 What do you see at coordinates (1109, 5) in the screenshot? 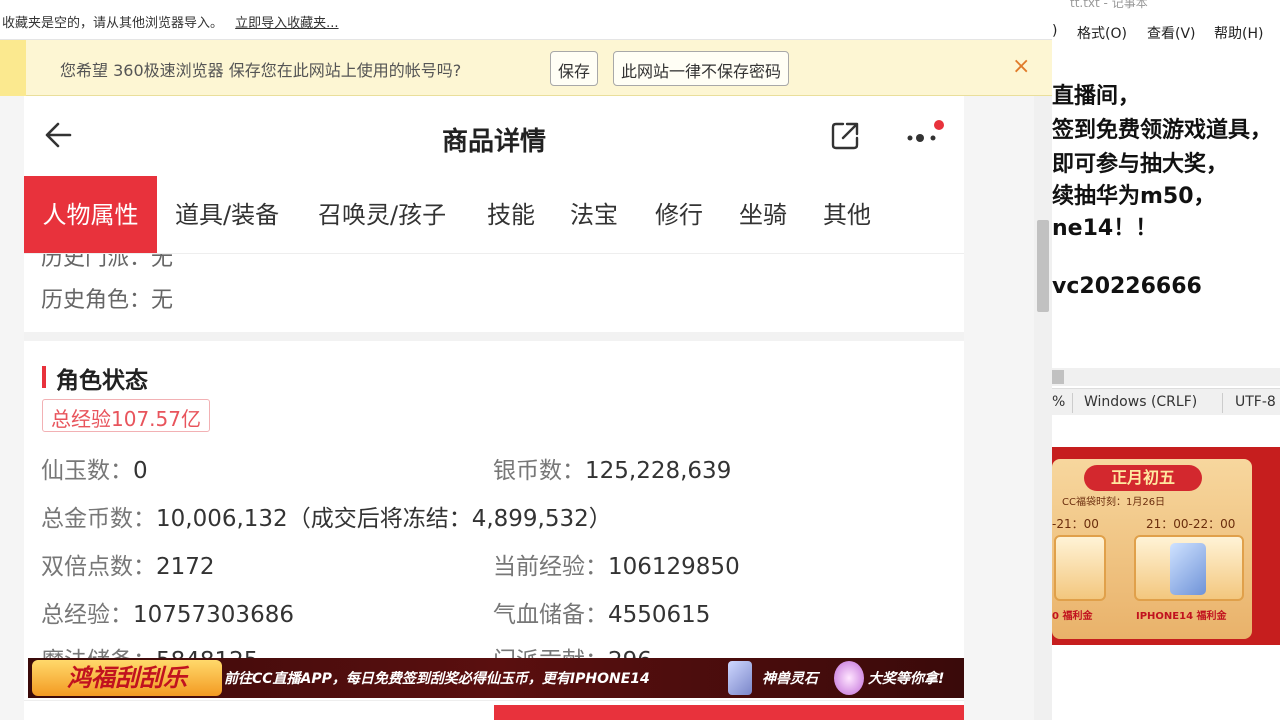
I see `notepad-title: tt.txt - 记事本` at bounding box center [1109, 5].